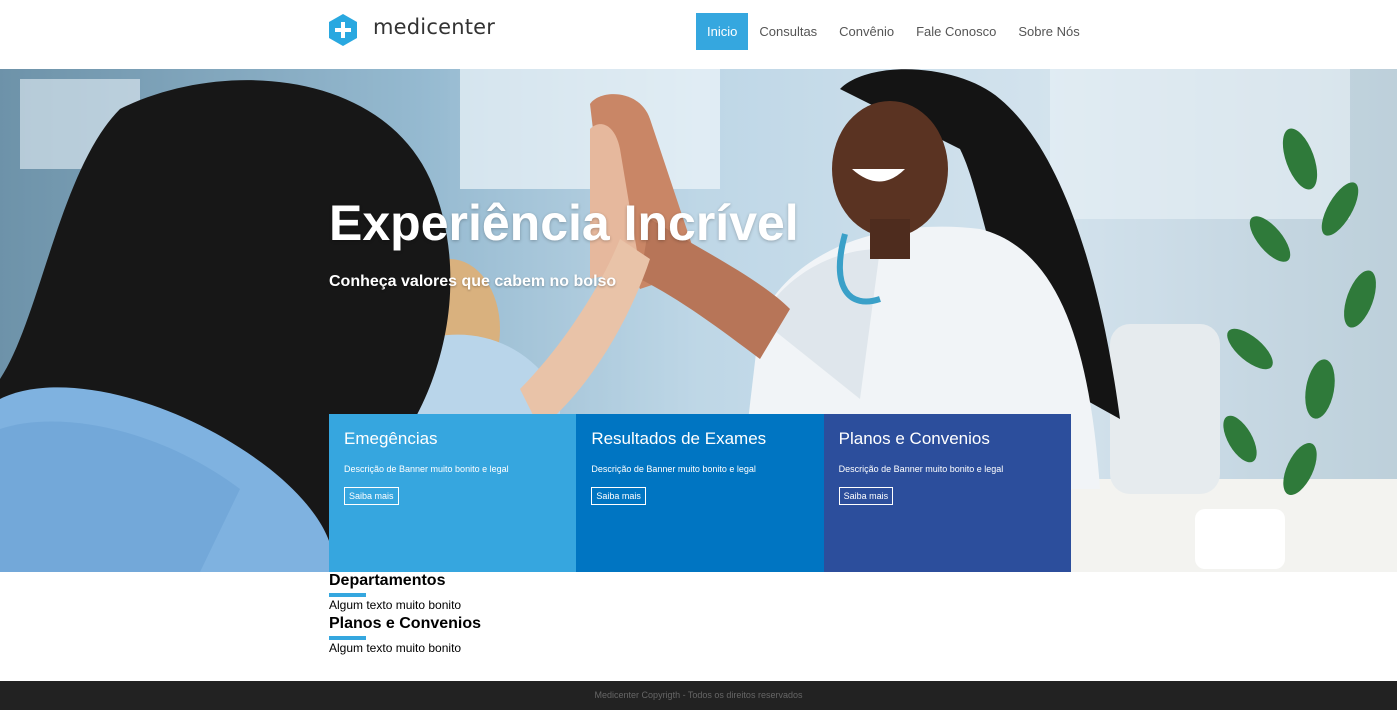 The height and width of the screenshot is (710, 1397). What do you see at coordinates (387, 580) in the screenshot?
I see `section-title: Departamentos` at bounding box center [387, 580].